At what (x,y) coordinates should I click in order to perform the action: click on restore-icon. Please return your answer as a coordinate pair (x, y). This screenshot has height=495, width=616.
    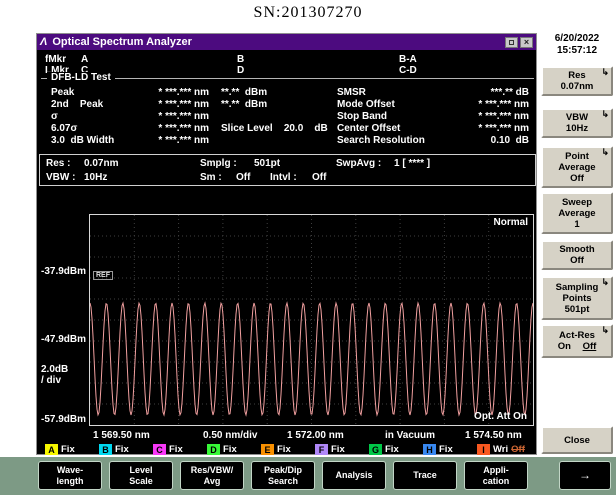
    Looking at the image, I should click on (511, 42).